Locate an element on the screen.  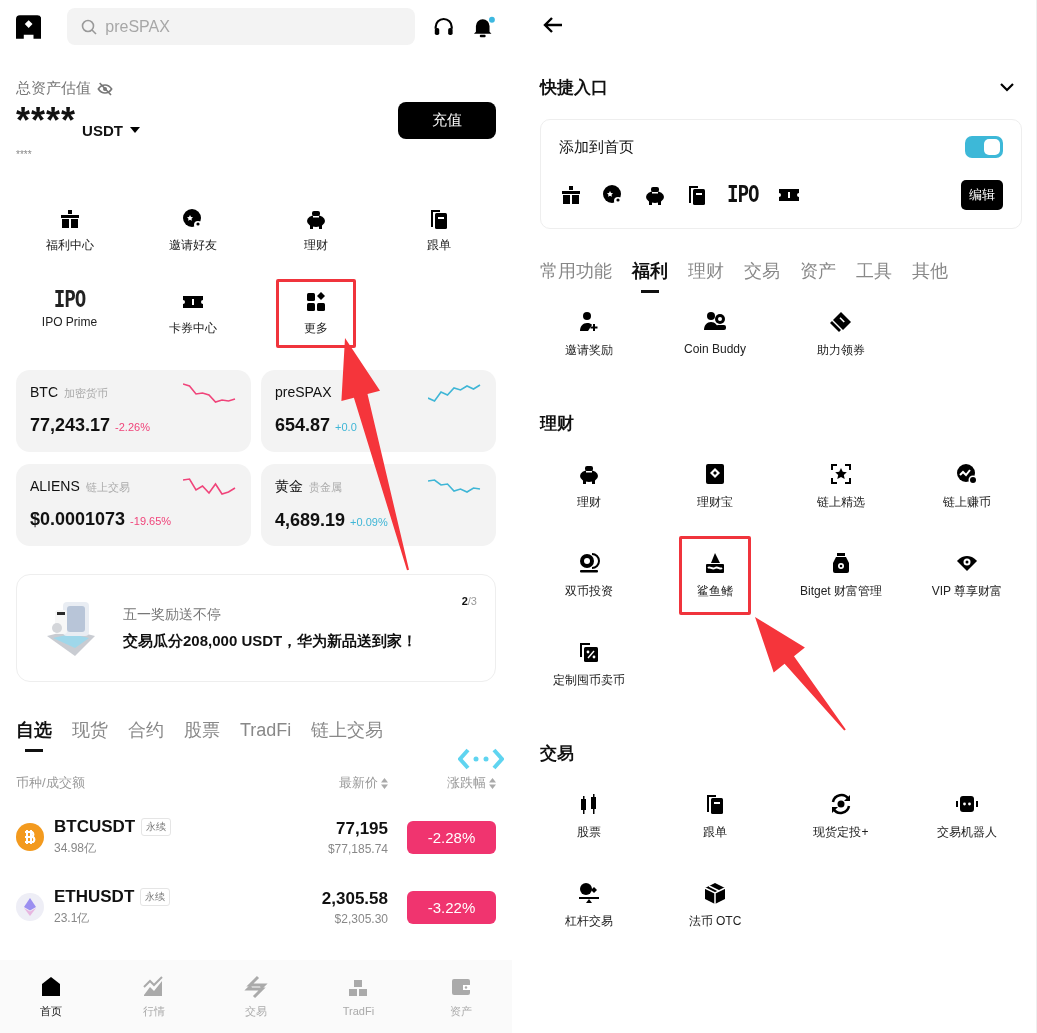
group-title: 交易 is located at coordinates (557, 754).